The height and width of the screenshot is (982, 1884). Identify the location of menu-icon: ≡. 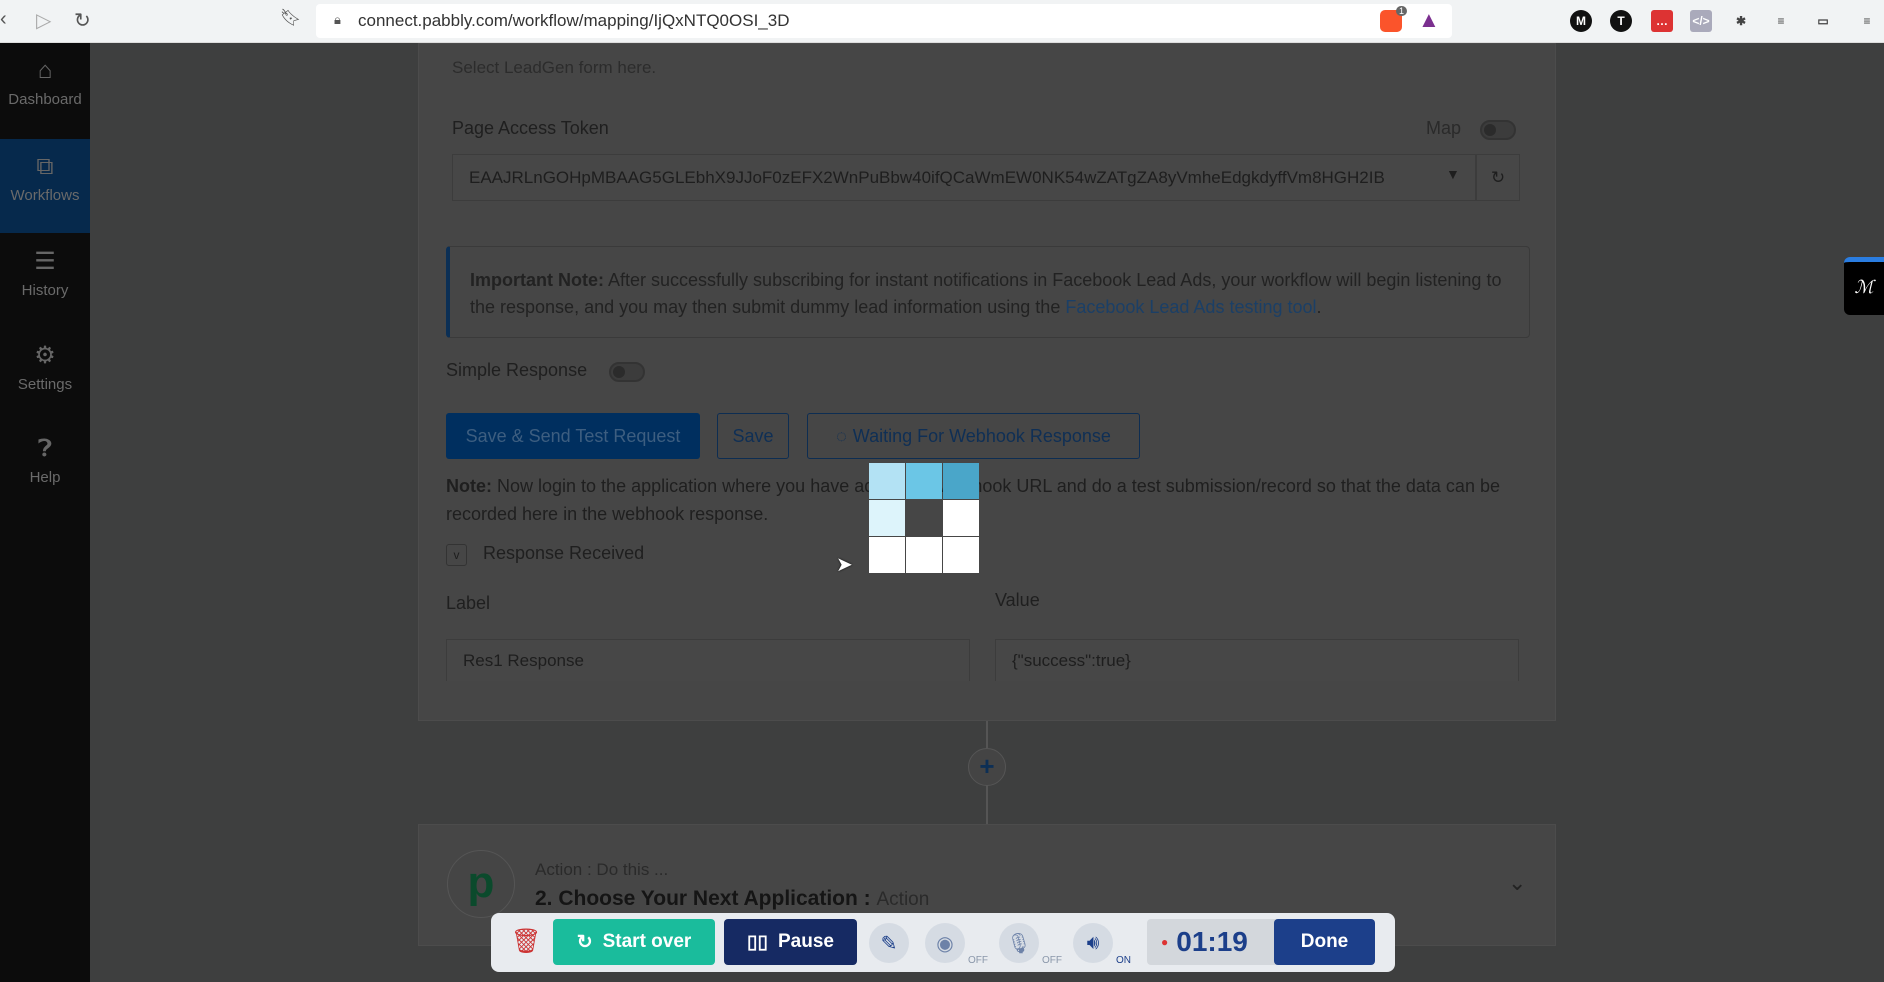
(1867, 21).